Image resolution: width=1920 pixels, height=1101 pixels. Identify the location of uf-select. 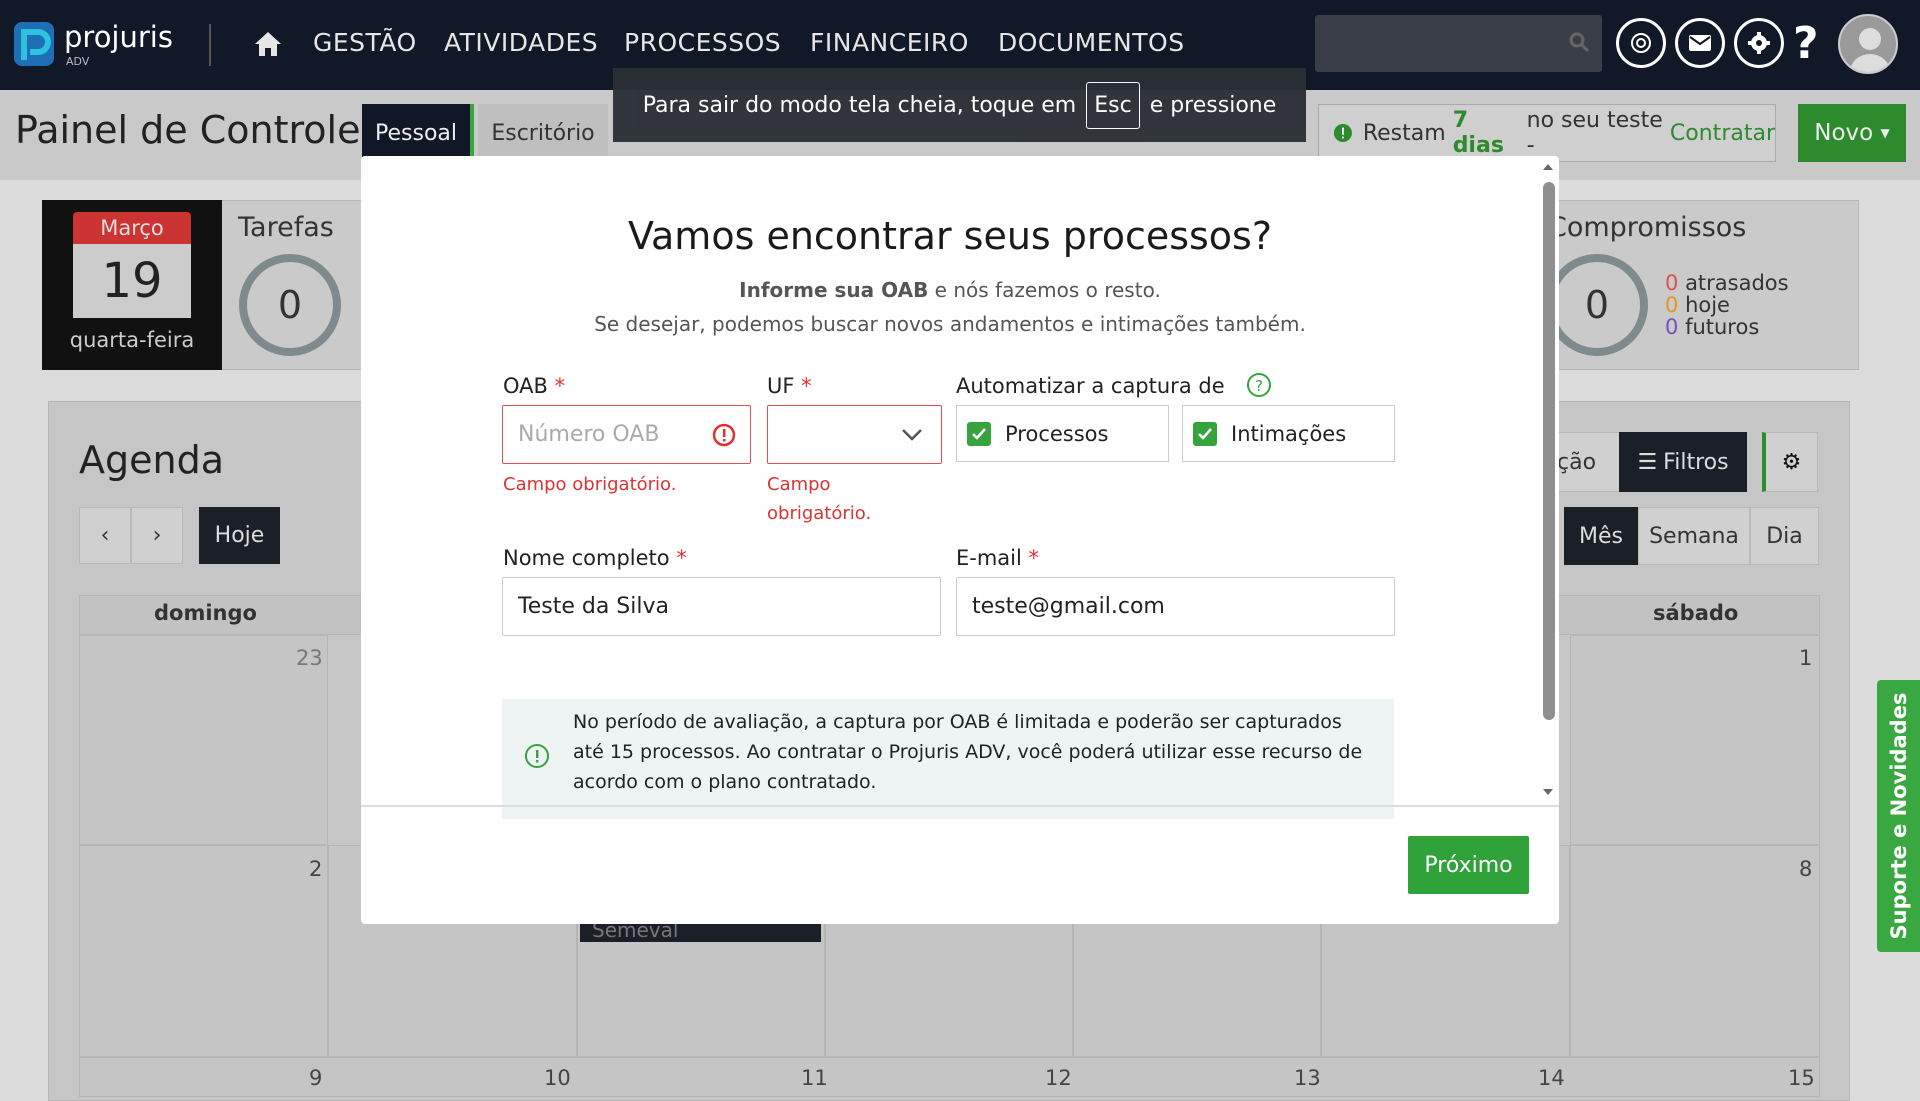
(854, 434).